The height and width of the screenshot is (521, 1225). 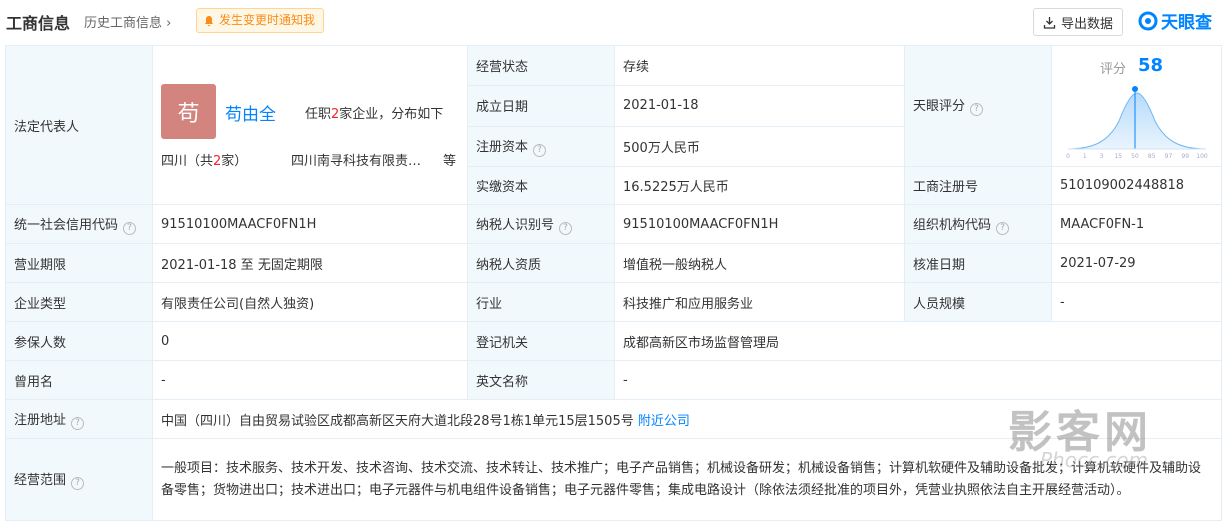 I want to click on score-bell-curve: 0 1 3 15 50 85 97 99 100, so click(x=1137, y=122).